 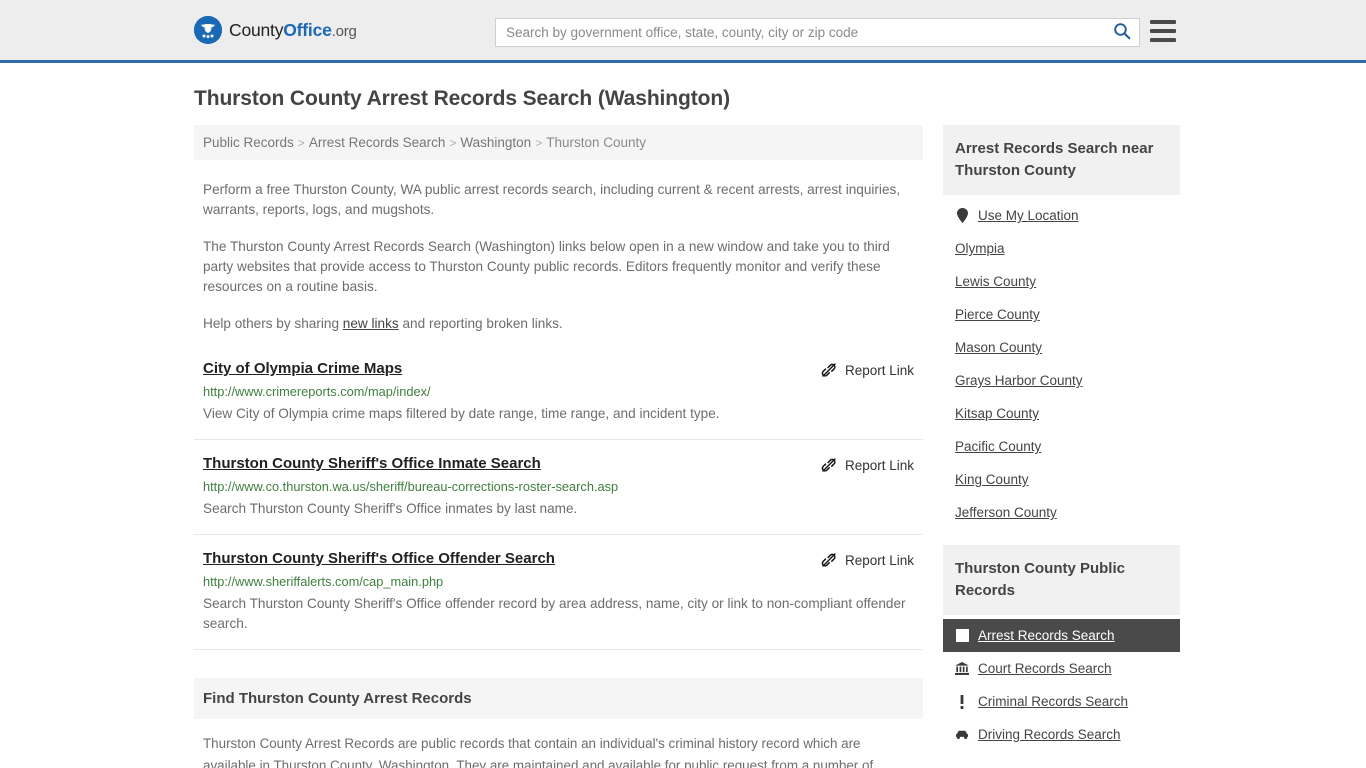 I want to click on search-input, so click(x=800, y=32).